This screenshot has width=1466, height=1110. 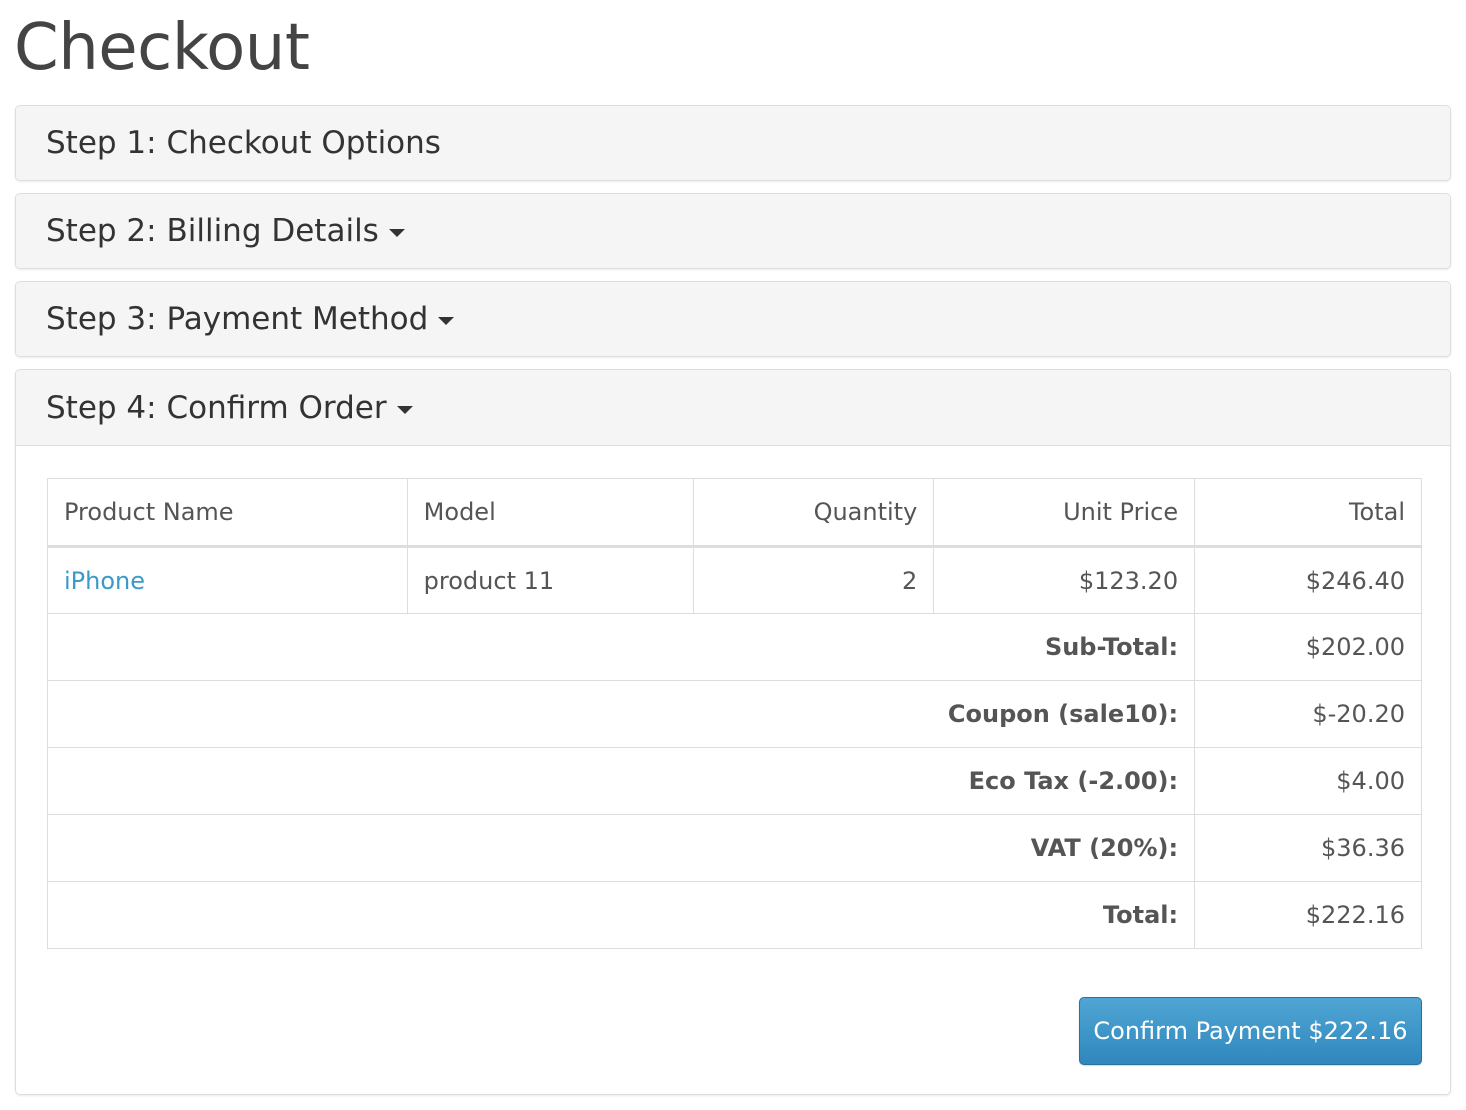 I want to click on unit-price-cell: $123.20, so click(x=1064, y=580).